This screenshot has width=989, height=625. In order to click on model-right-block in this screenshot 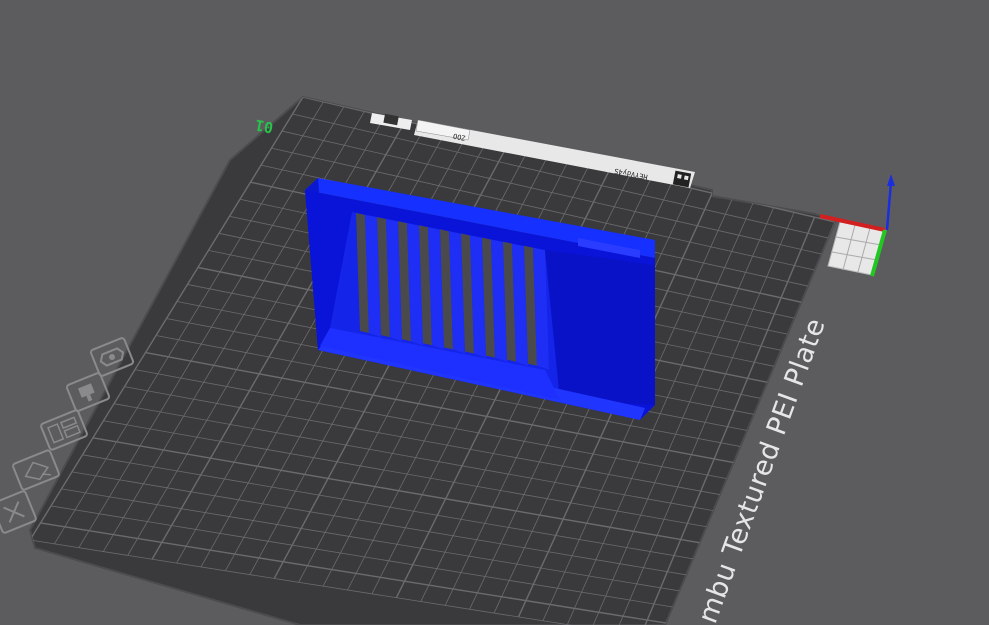, I will do `click(600, 327)`.